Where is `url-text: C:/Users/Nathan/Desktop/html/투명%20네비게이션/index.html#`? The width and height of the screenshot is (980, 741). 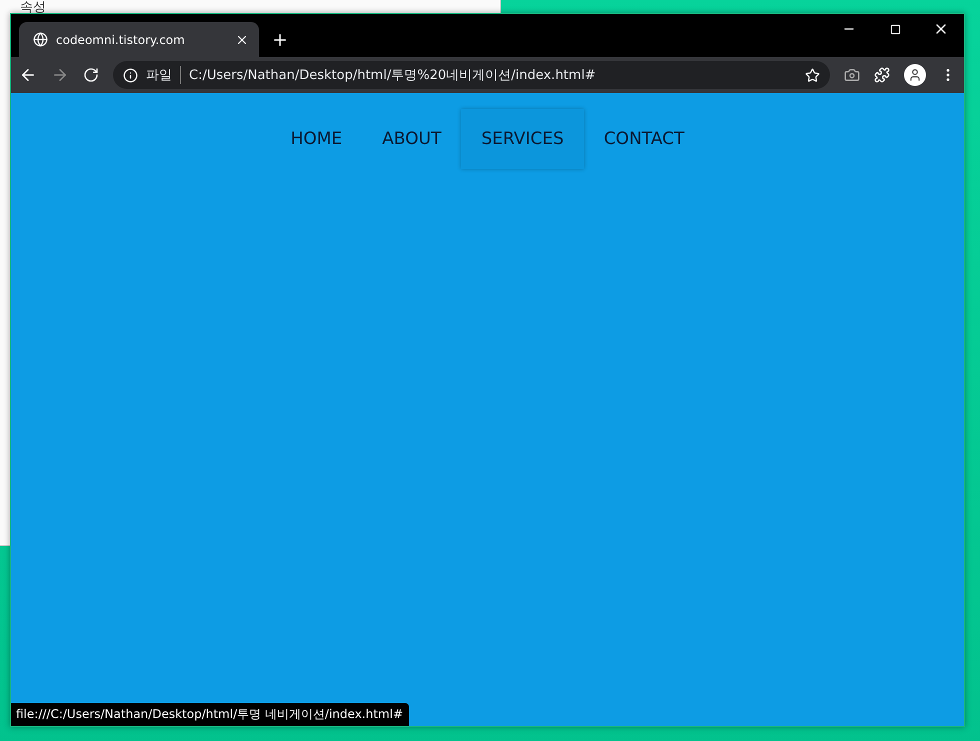
url-text: C:/Users/Nathan/Desktop/html/투명%20네비게이션/index.html# is located at coordinates (393, 75).